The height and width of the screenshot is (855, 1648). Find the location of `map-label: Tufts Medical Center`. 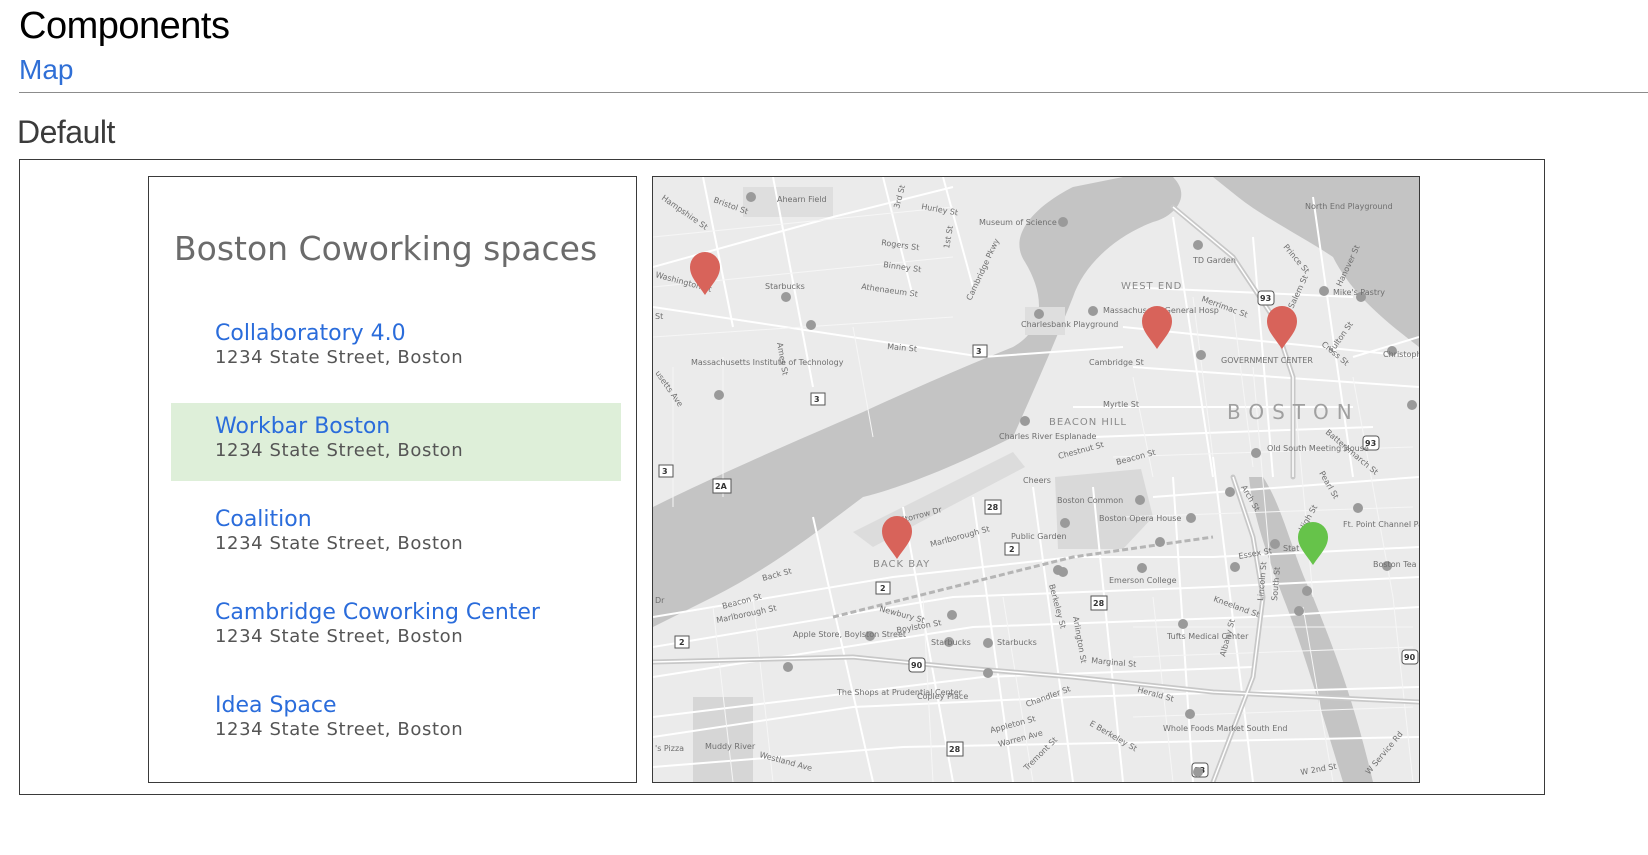

map-label: Tufts Medical Center is located at coordinates (1207, 636).